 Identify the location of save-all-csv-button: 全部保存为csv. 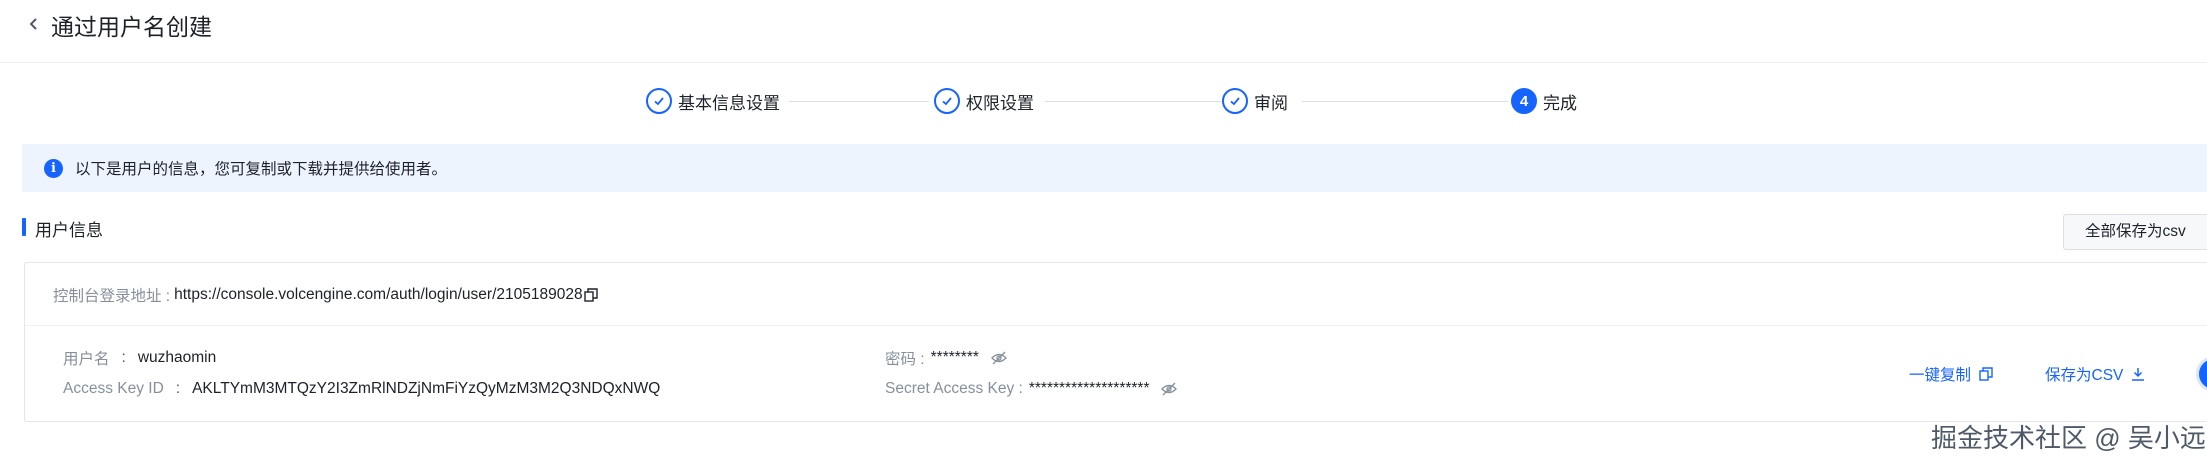
(2135, 232).